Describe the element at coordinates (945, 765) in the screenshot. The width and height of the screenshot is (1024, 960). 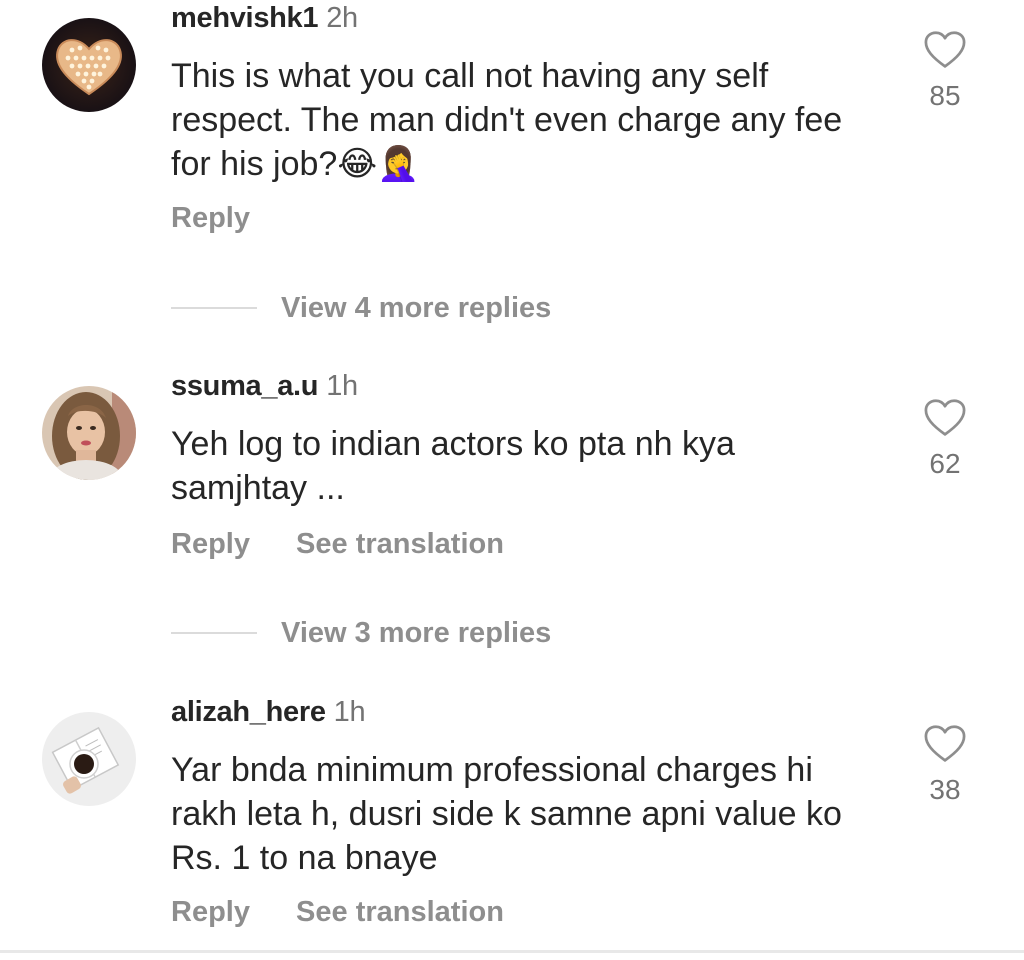
I see `like-column: 38` at that location.